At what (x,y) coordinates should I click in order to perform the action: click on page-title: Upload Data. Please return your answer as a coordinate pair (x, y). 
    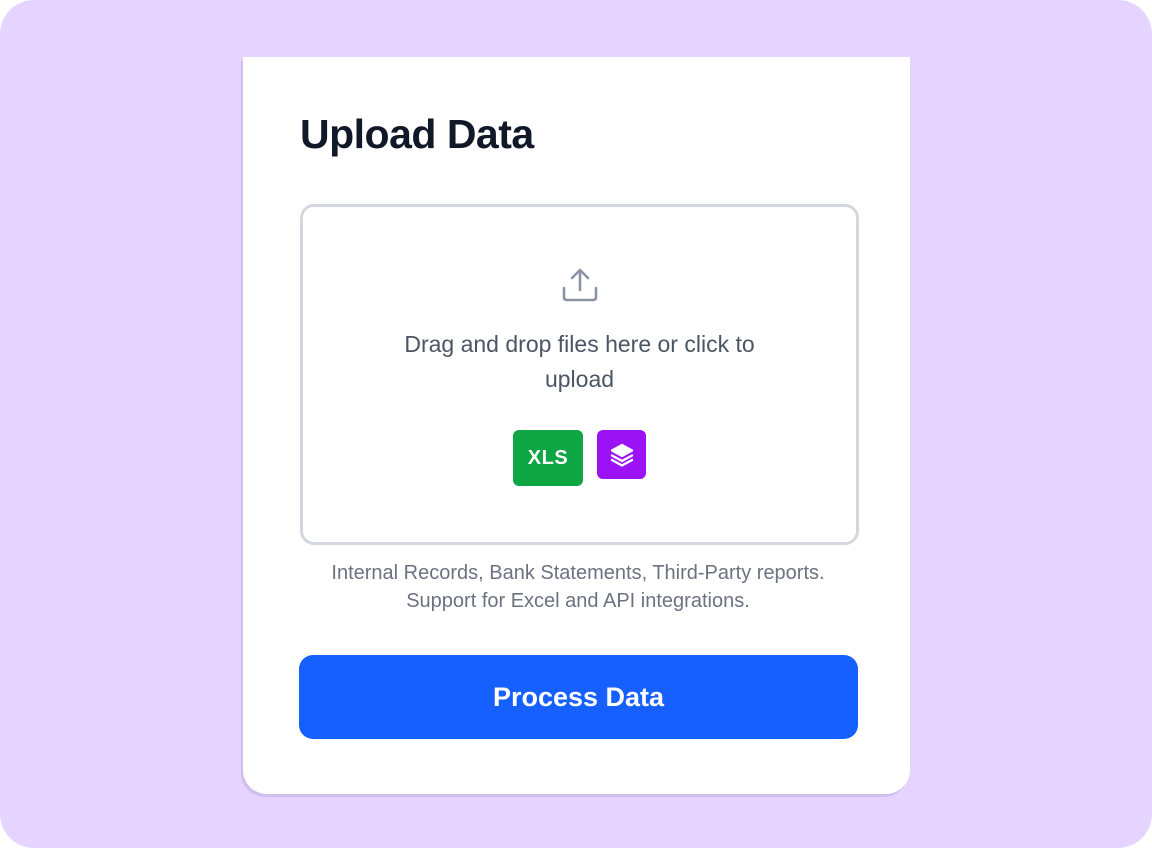
    Looking at the image, I should click on (417, 134).